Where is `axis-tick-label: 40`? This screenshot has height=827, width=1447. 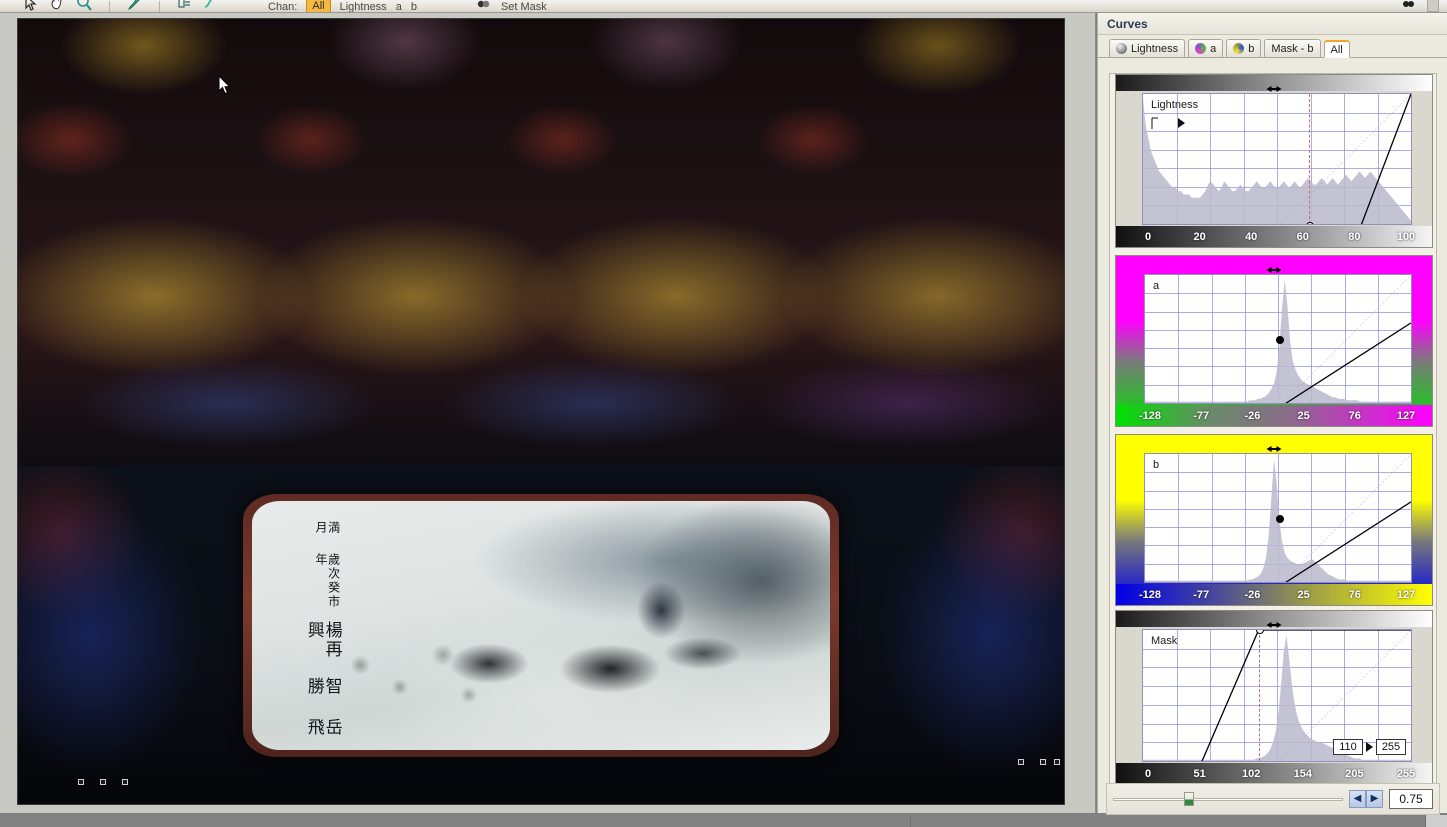 axis-tick-label: 40 is located at coordinates (1251, 236).